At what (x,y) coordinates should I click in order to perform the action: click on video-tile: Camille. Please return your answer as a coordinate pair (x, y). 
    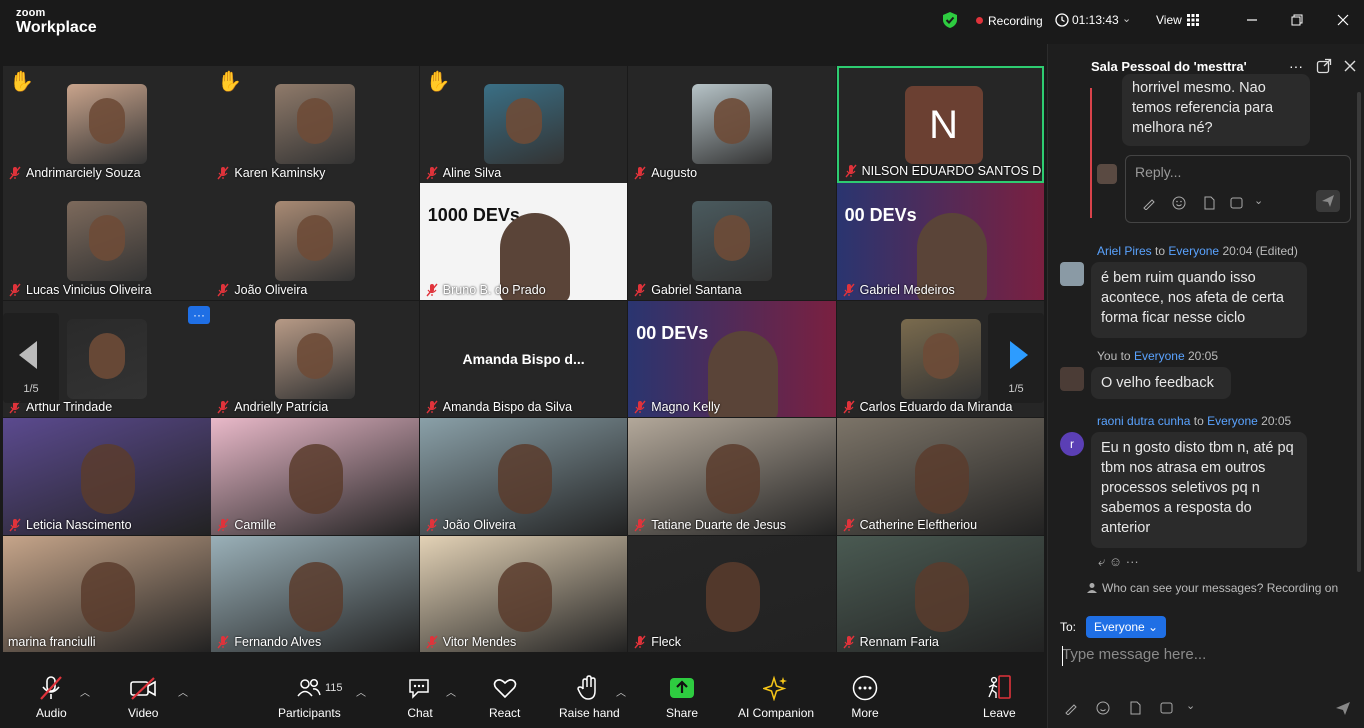
    Looking at the image, I should click on (315, 476).